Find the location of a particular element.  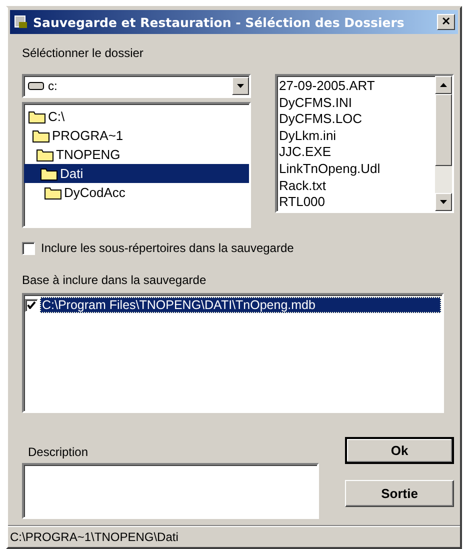

dropdown-arrow-button is located at coordinates (240, 86).